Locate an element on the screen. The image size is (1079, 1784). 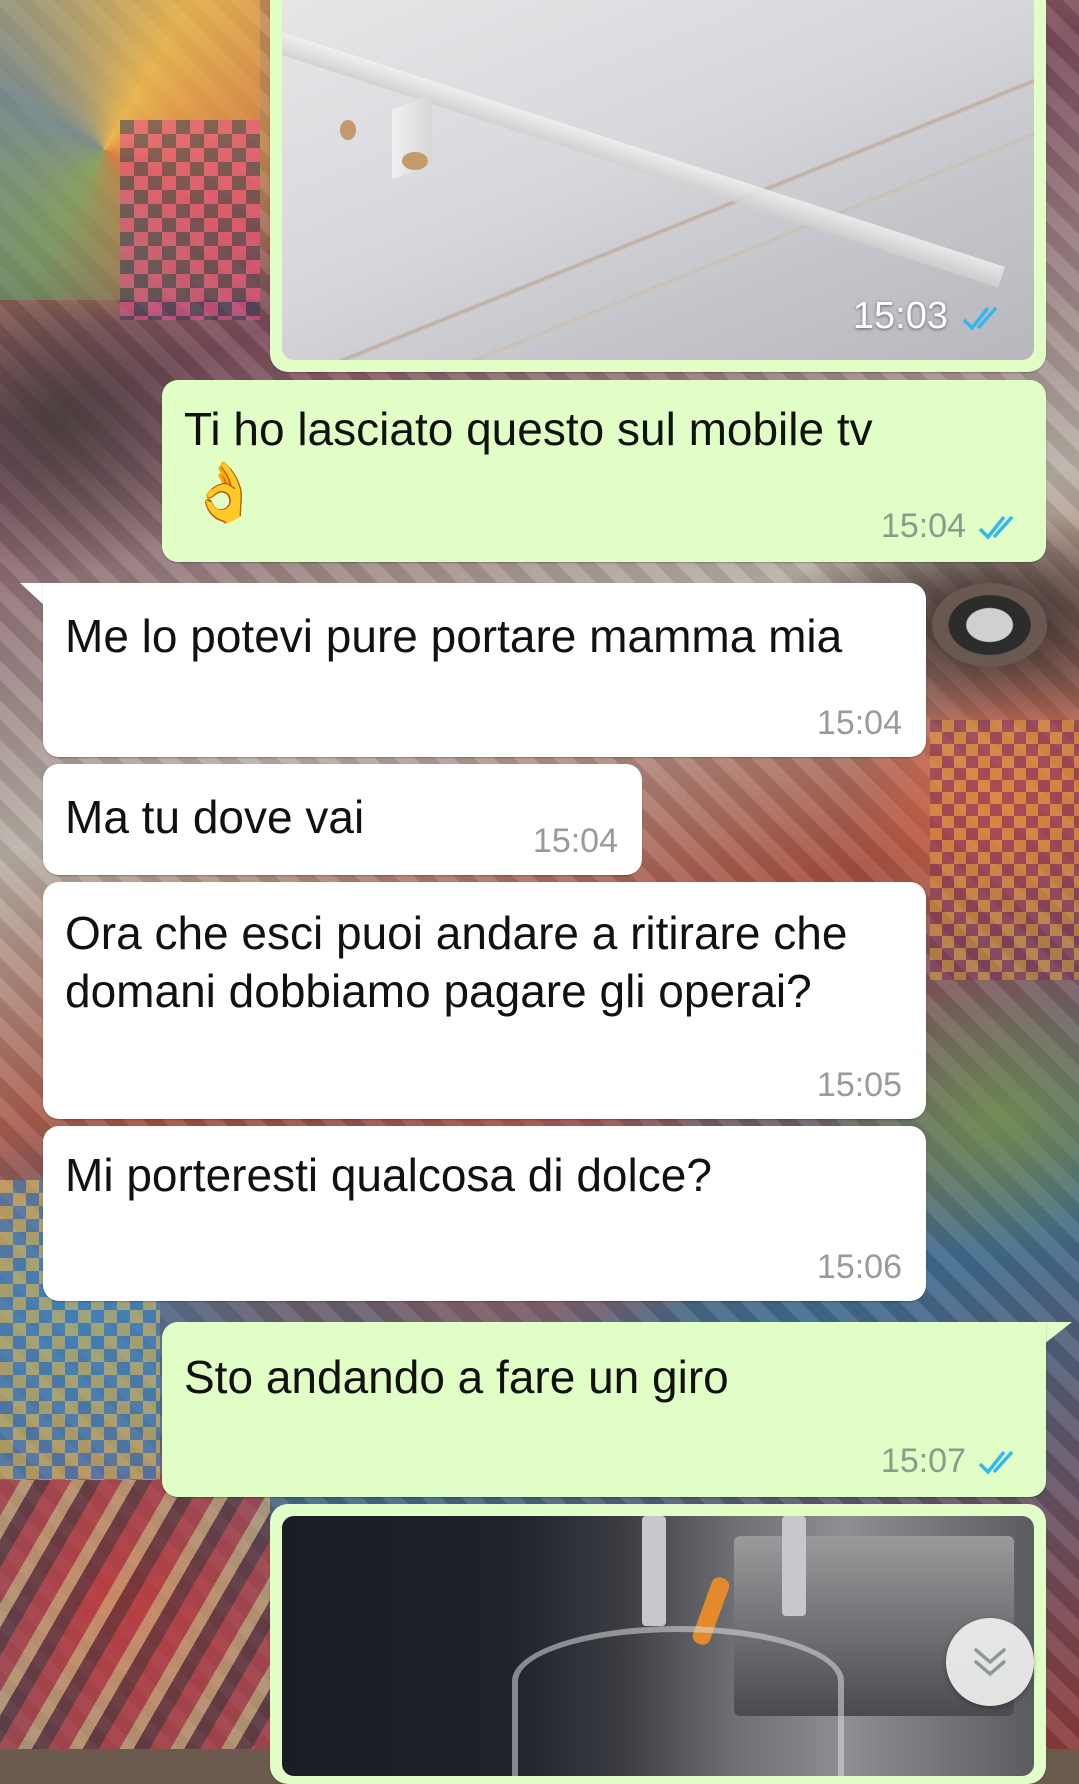
photo-thumbnail: 15:03 is located at coordinates (658, 180).